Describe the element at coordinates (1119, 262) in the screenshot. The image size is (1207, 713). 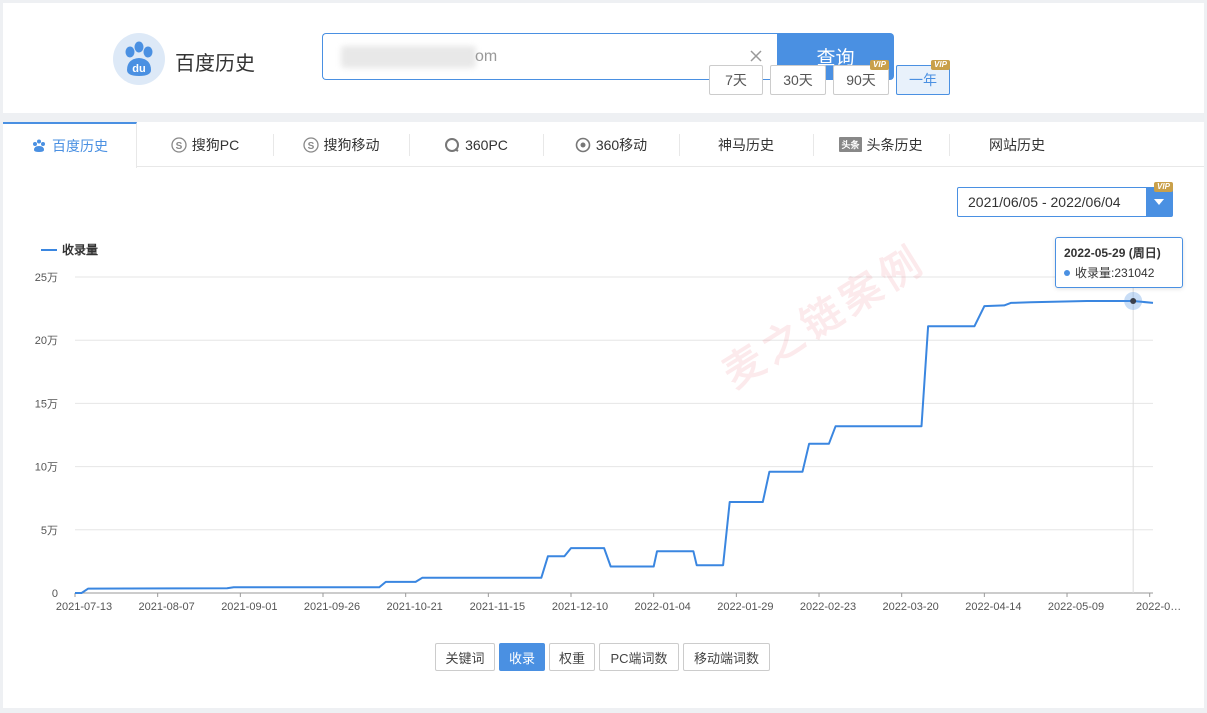
I see `chart-tooltip: 2022-05-29 (周日) 收录量:231042` at that location.